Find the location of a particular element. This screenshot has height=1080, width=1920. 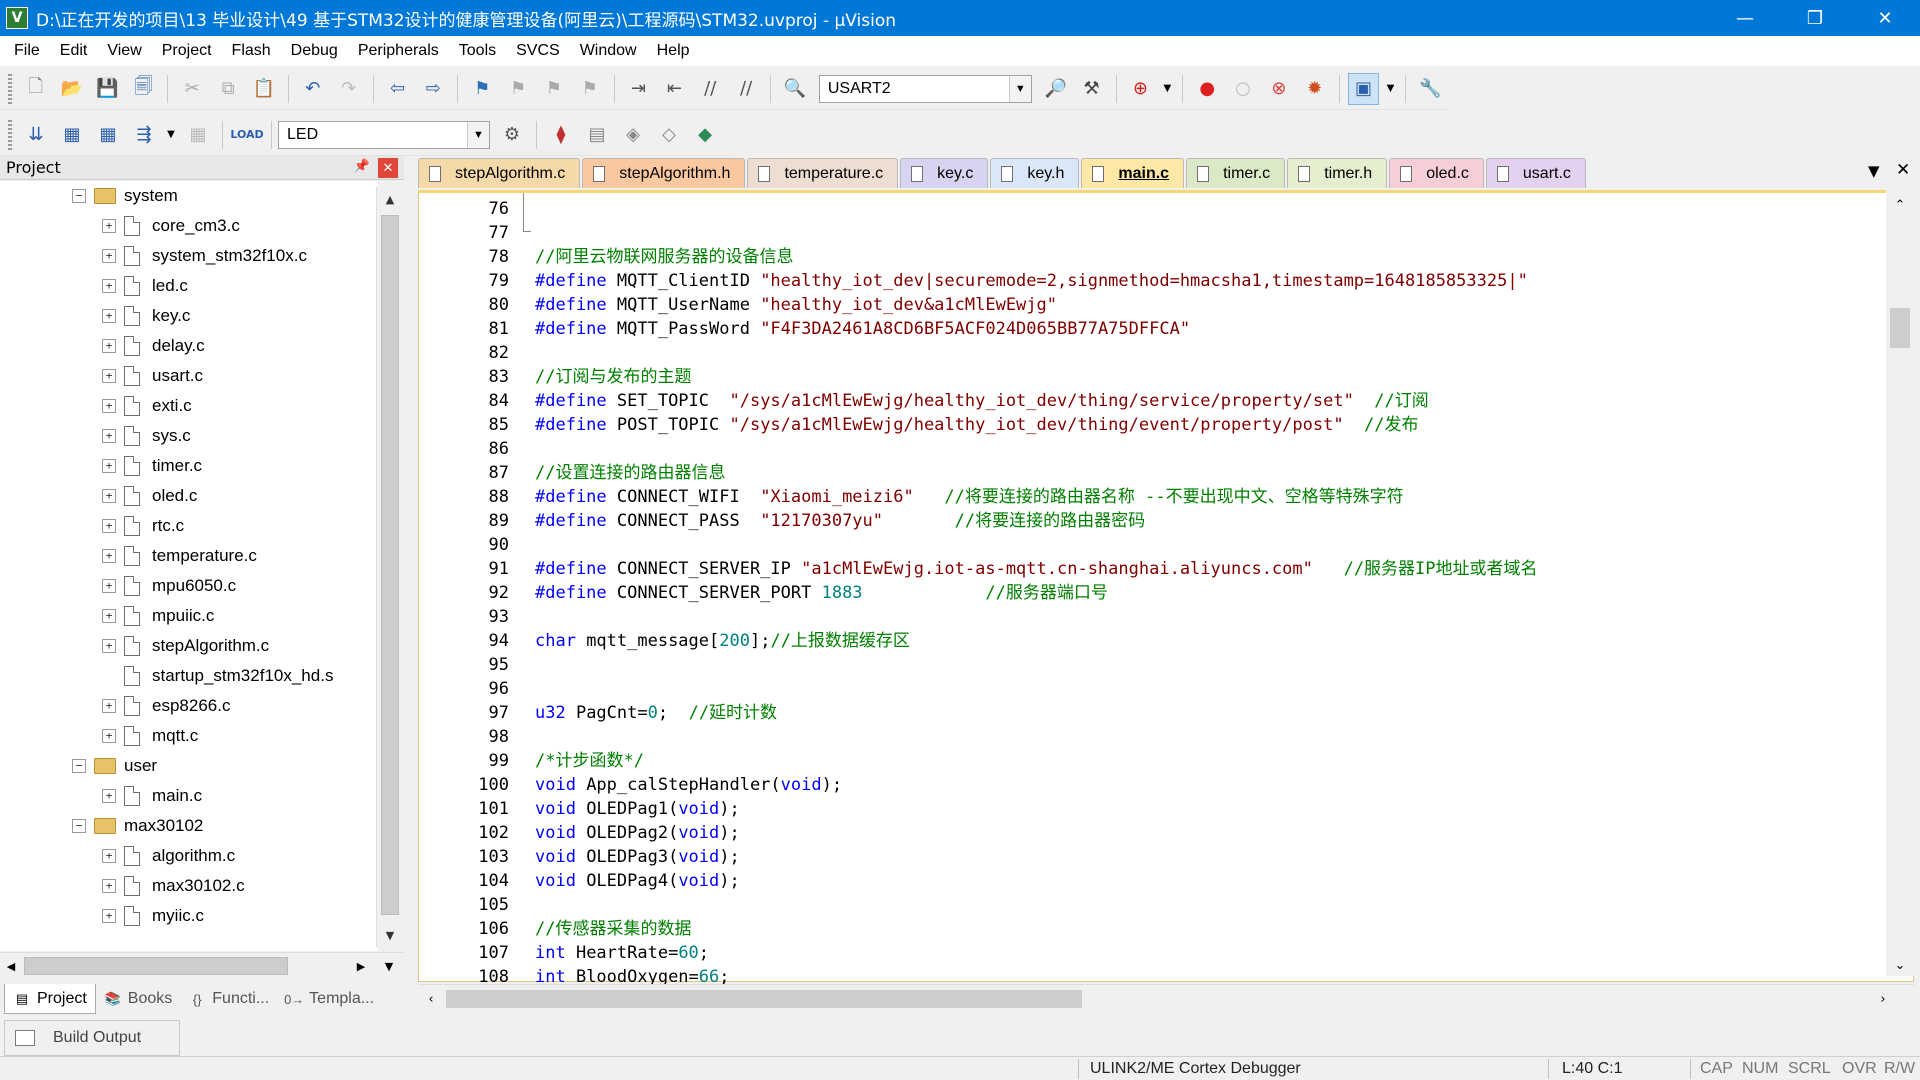

close-tab-icon: ✕ is located at coordinates (1903, 170).